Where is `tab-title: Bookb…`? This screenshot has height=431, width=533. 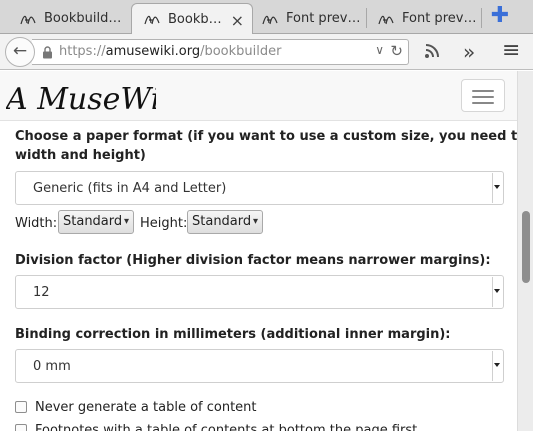
tab-title: Bookb… is located at coordinates (195, 19).